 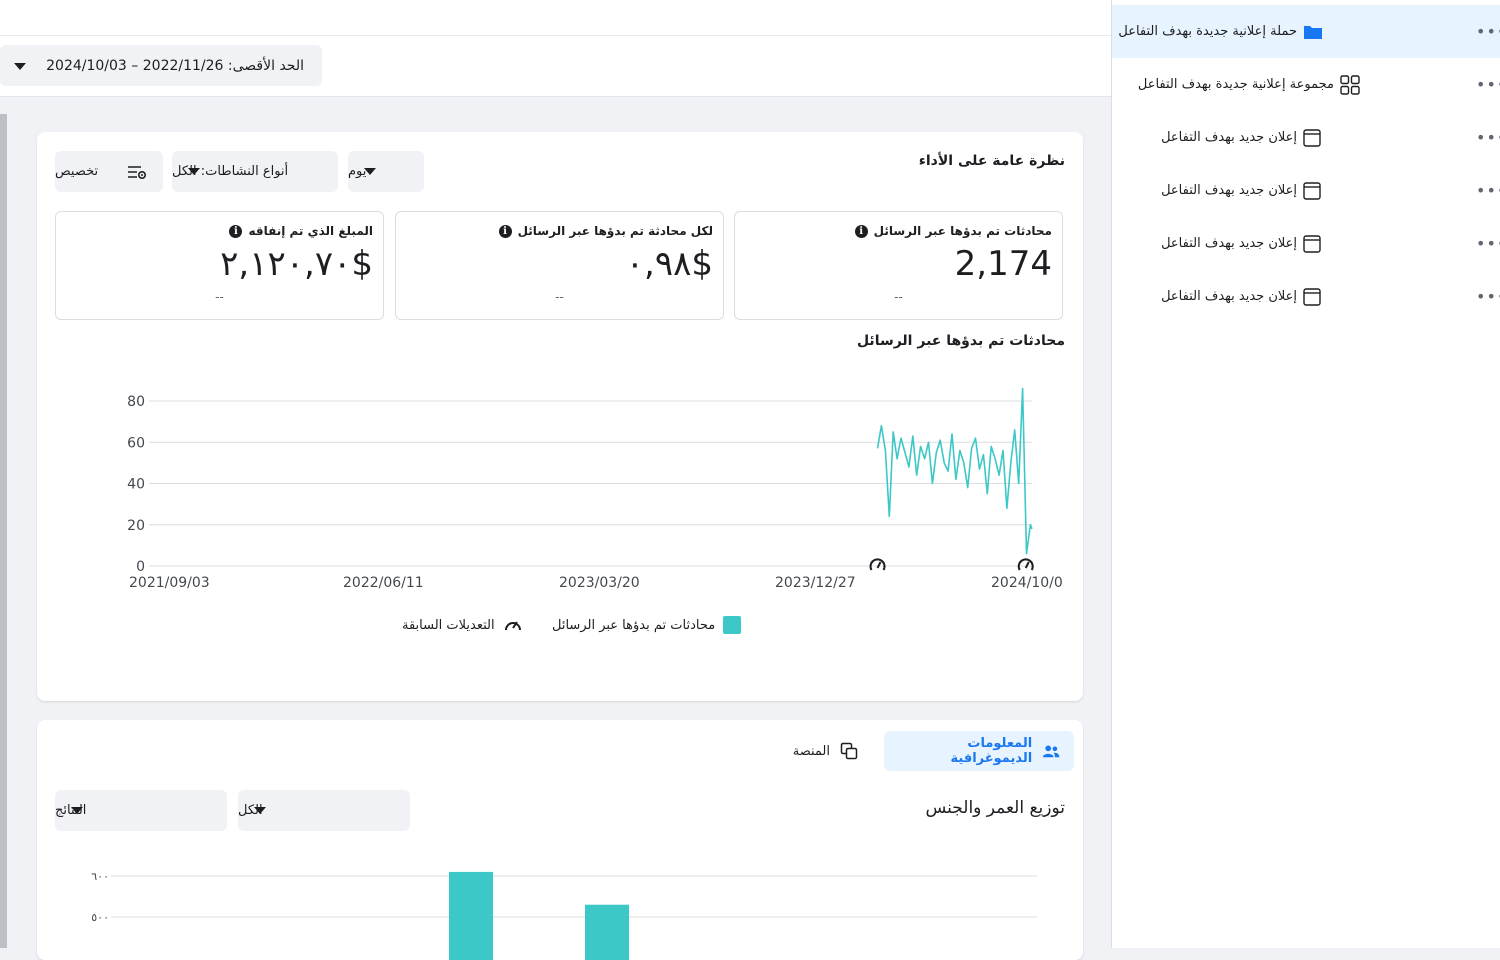 What do you see at coordinates (991, 161) in the screenshot?
I see `overview-title: نظرة عامة على الأداء` at bounding box center [991, 161].